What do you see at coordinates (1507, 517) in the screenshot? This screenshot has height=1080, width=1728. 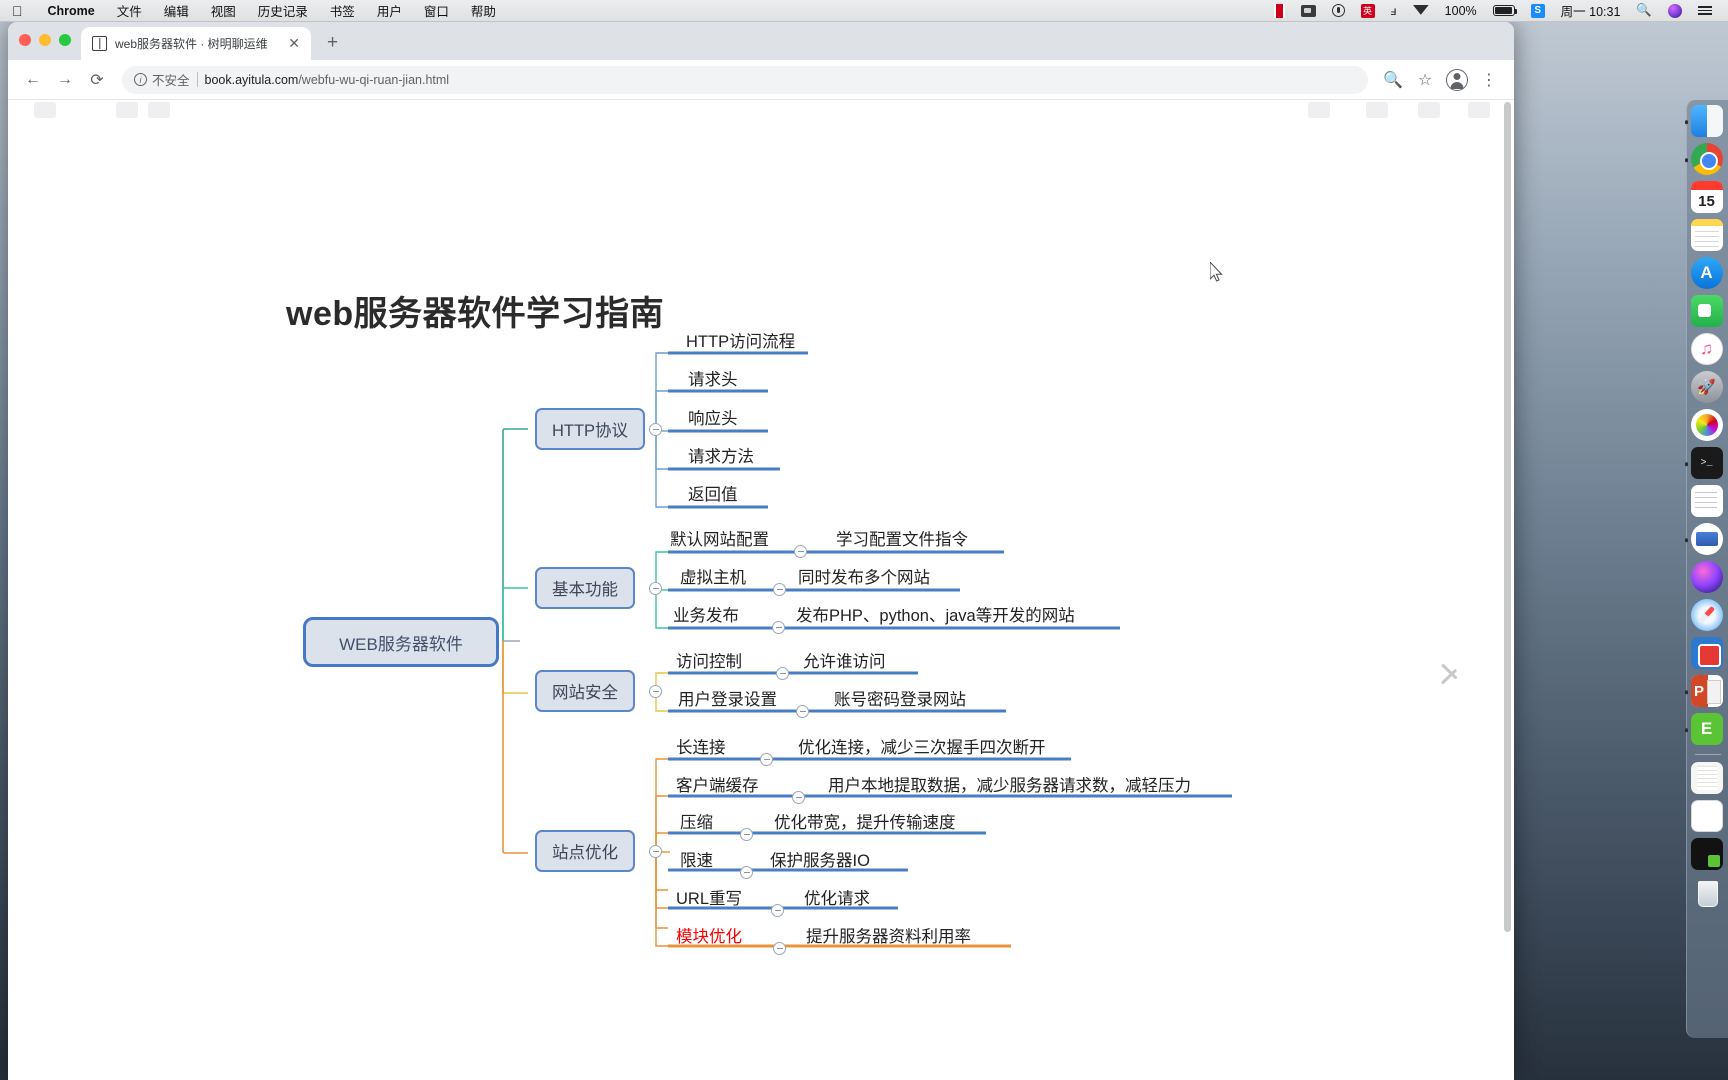 I see `scrollbar-thumb` at bounding box center [1507, 517].